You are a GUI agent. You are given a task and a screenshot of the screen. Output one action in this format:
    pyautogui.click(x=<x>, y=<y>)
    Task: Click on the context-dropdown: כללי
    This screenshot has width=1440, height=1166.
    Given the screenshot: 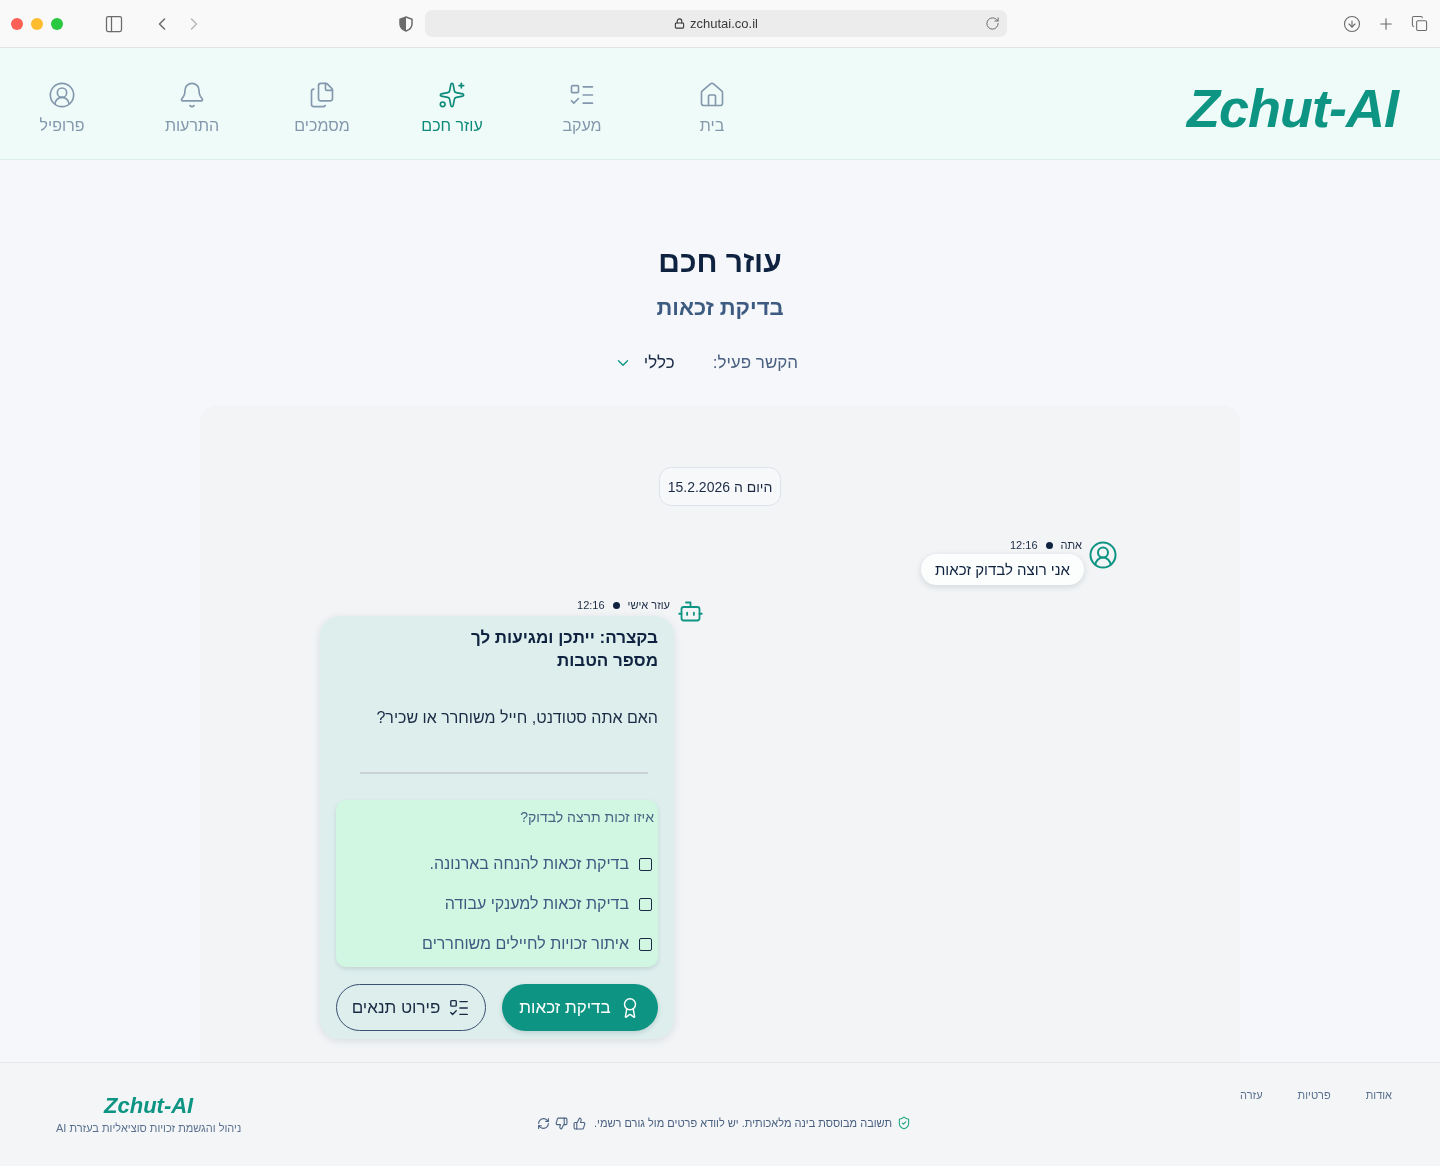 What is the action you would take?
    pyautogui.click(x=644, y=363)
    